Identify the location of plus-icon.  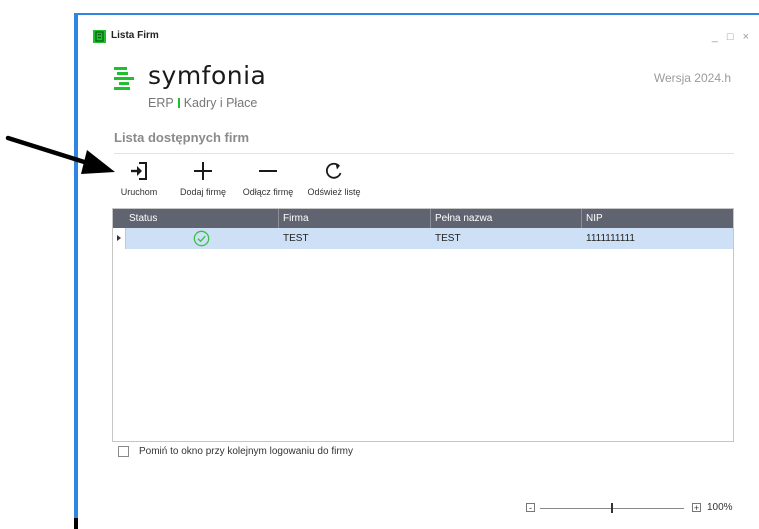
(203, 171).